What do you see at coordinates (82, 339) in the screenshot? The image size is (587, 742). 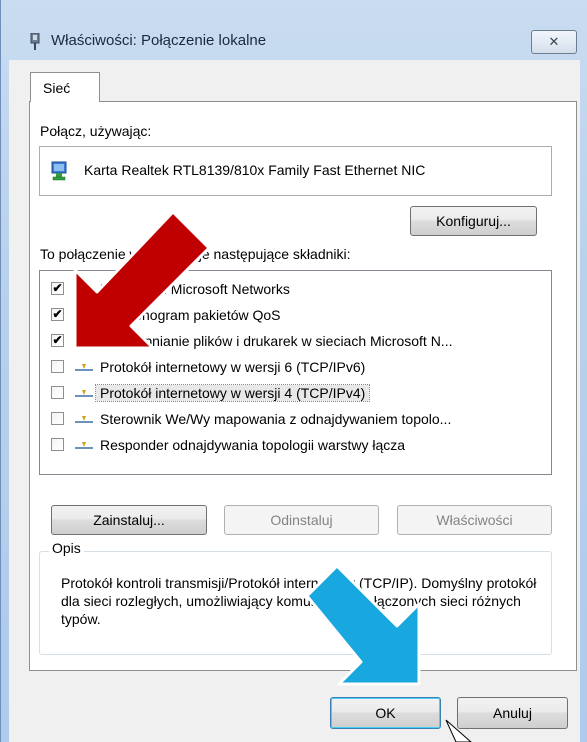 I see `file-printer-sharing-icon` at bounding box center [82, 339].